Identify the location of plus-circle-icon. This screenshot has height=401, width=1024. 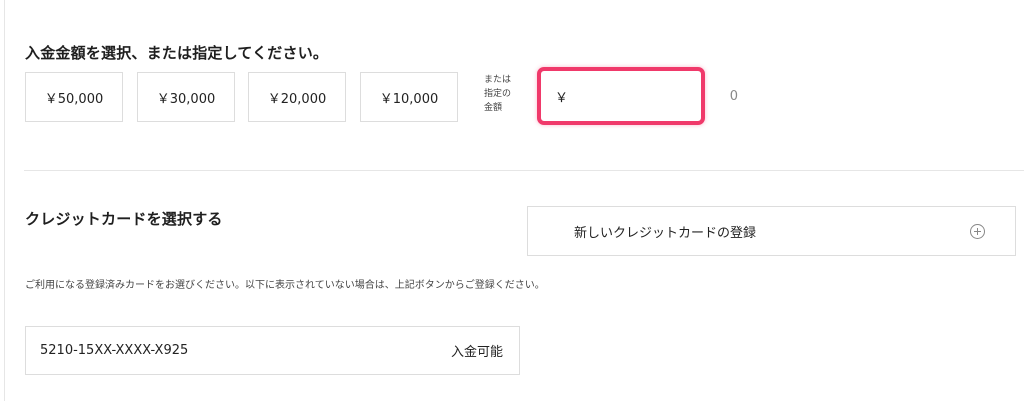
(977, 231).